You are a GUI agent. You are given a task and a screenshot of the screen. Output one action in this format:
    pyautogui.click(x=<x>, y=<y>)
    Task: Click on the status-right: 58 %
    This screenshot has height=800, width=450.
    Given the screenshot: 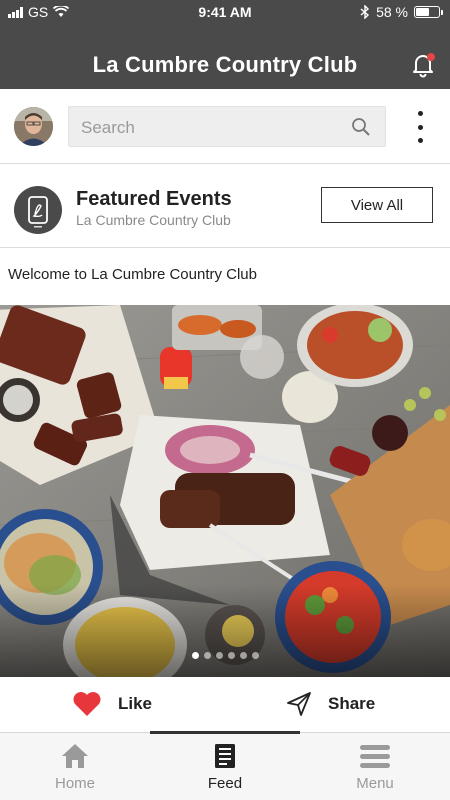 What is the action you would take?
    pyautogui.click(x=401, y=12)
    